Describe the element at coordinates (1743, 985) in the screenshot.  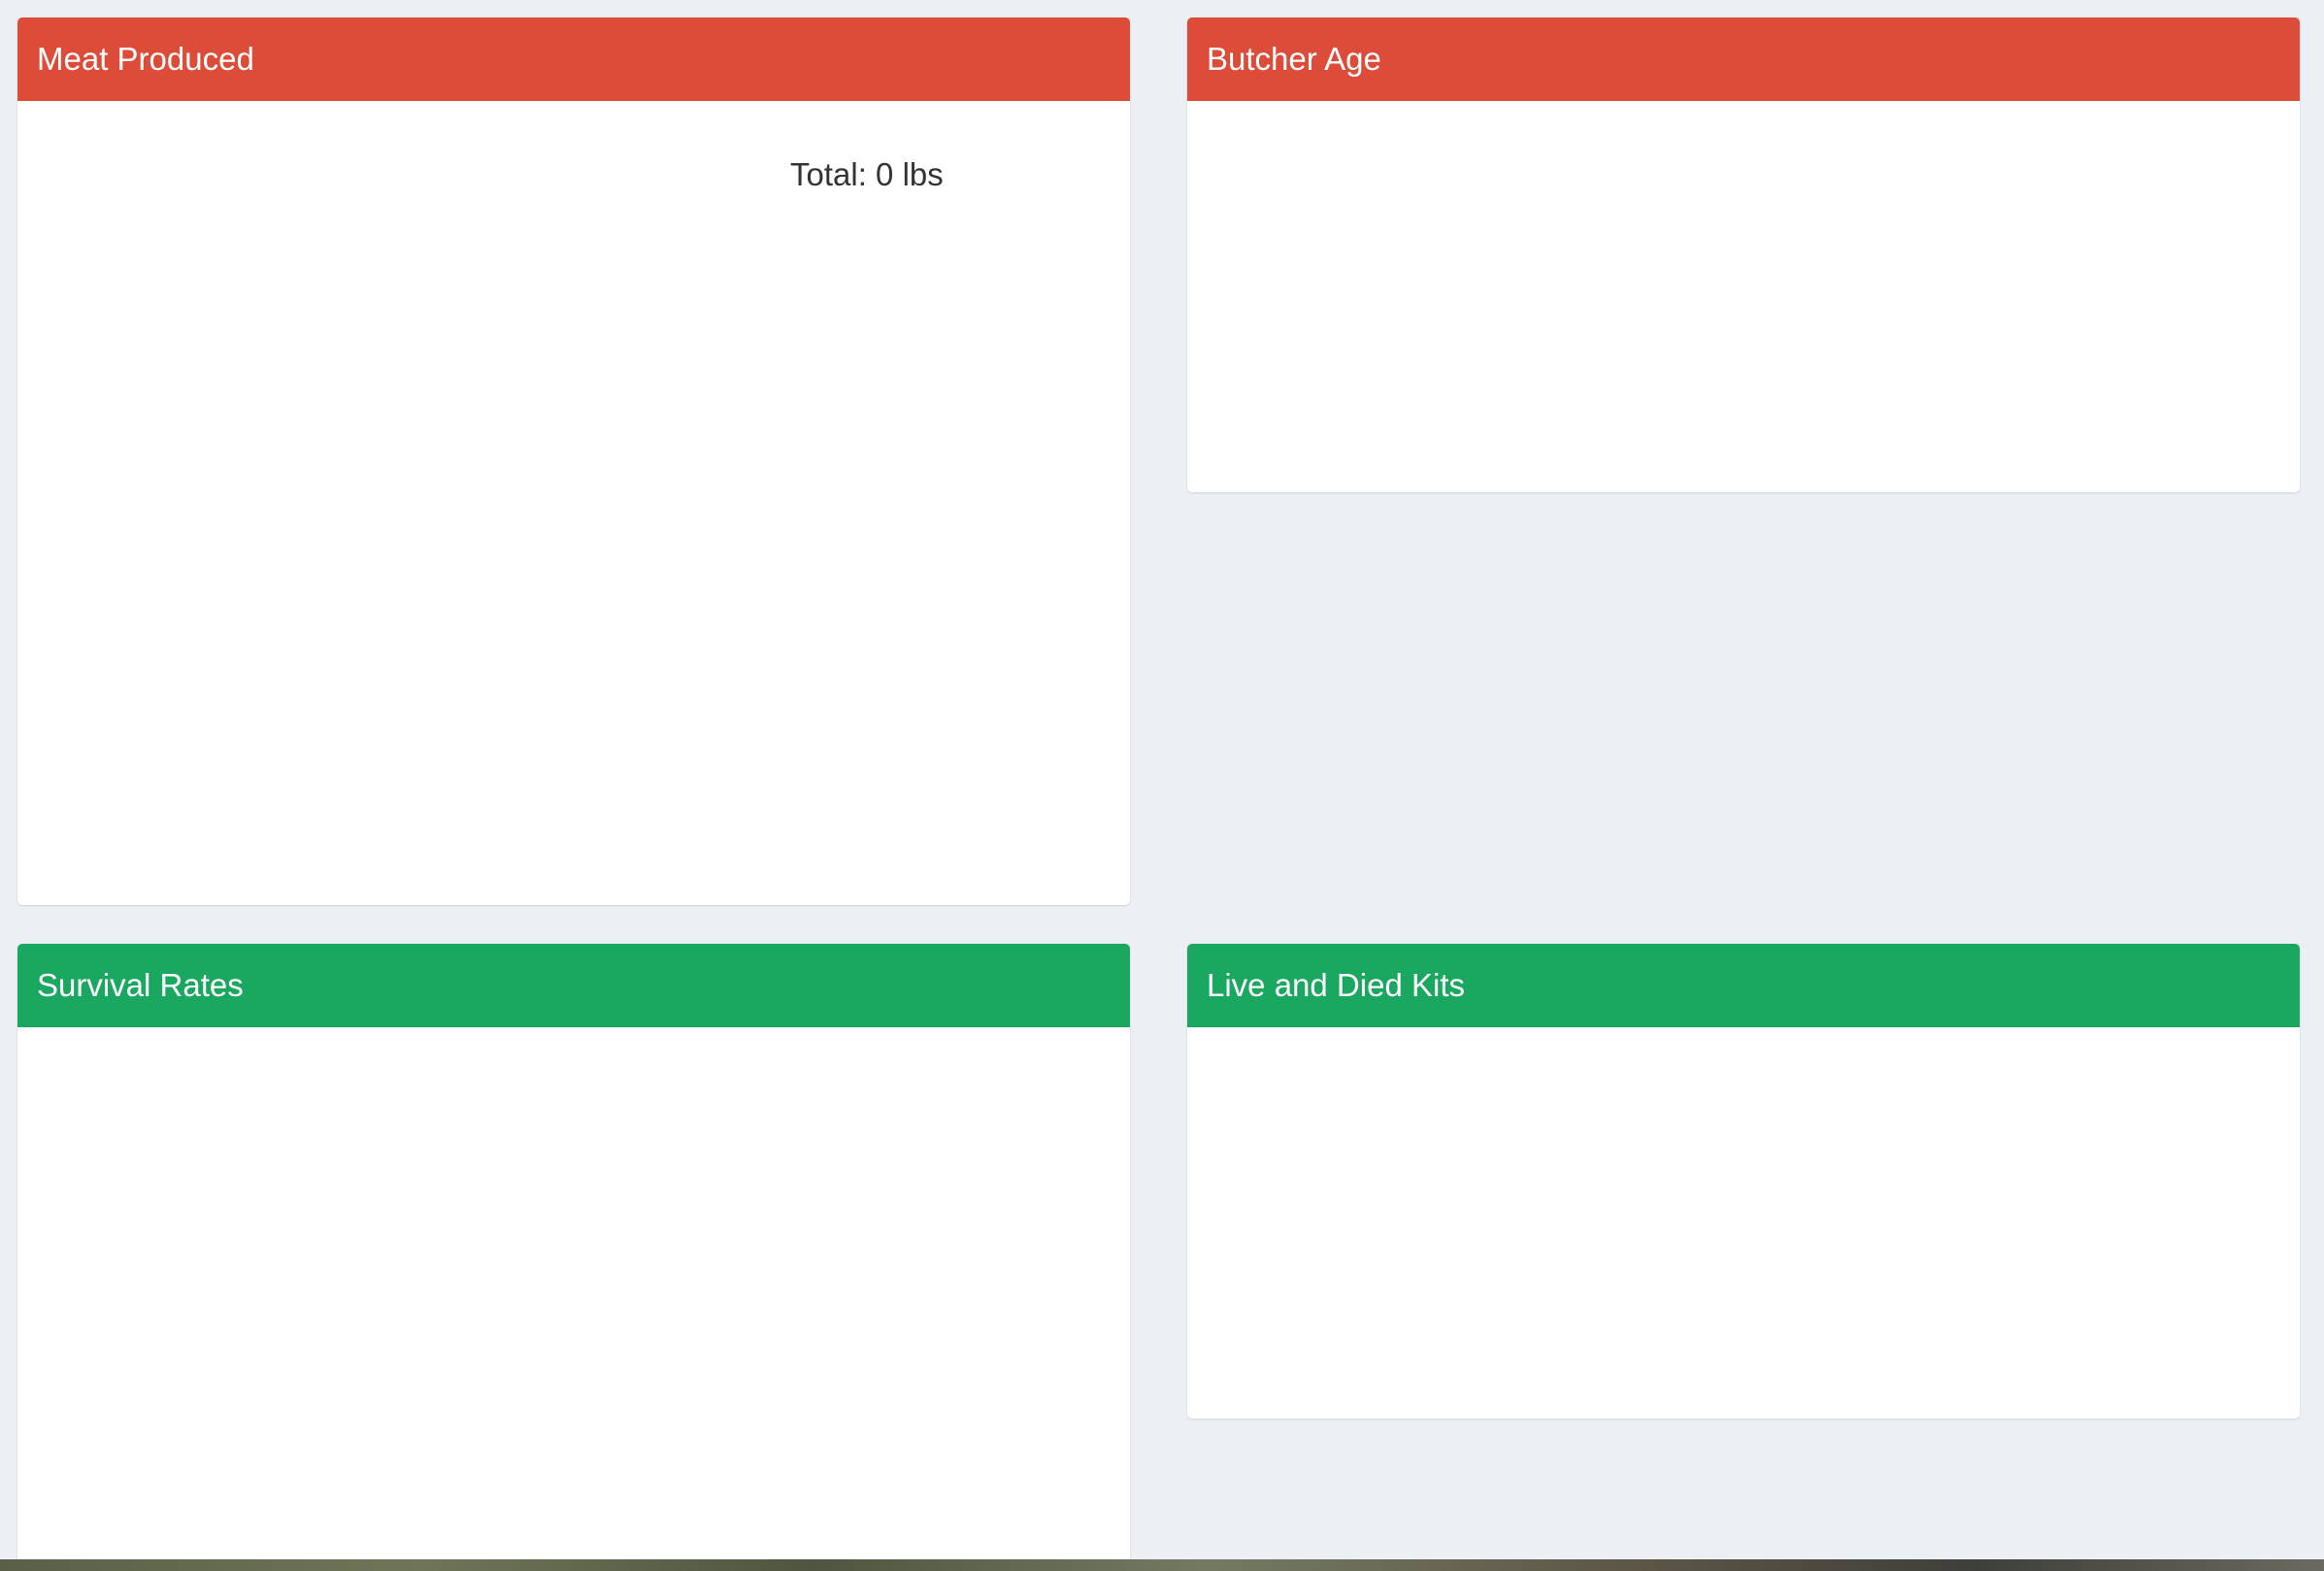
I see `live-and-died-kits-header: Live and Died Kits` at that location.